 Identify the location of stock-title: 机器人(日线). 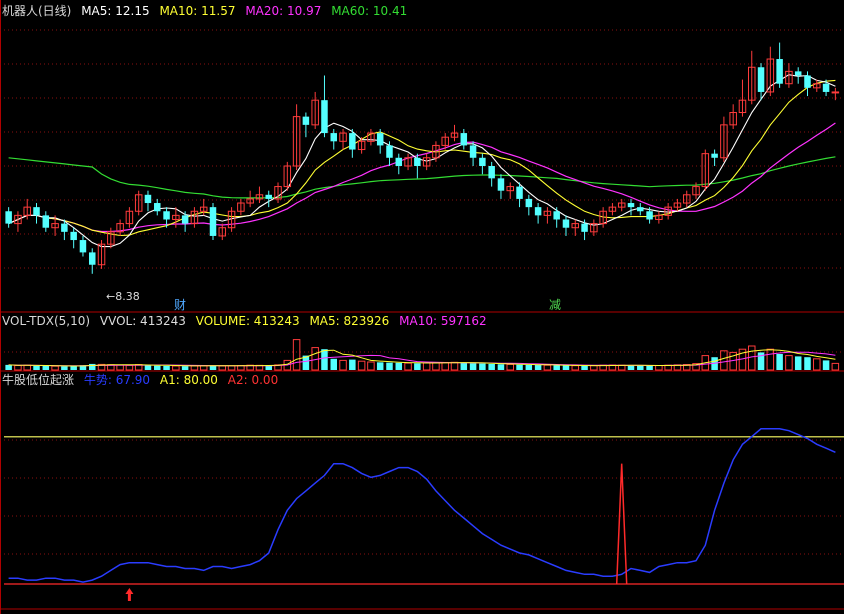
(36, 11).